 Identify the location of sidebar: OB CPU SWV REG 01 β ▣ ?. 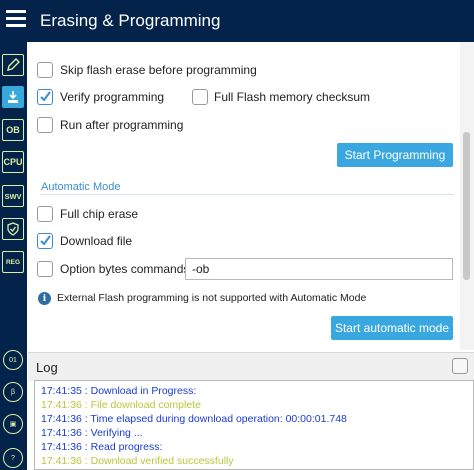
(13, 256).